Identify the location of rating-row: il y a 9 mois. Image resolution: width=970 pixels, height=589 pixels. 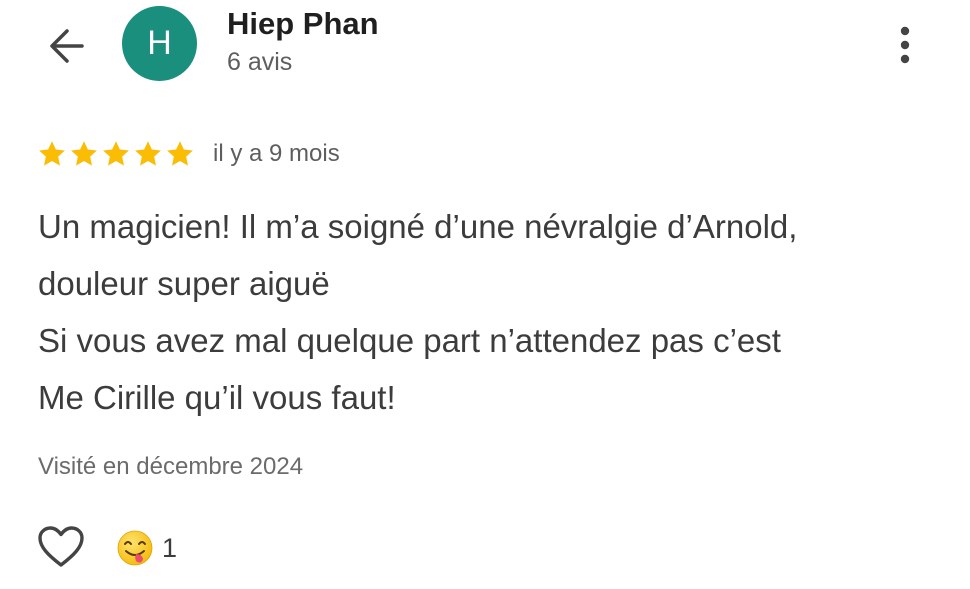
(188, 154).